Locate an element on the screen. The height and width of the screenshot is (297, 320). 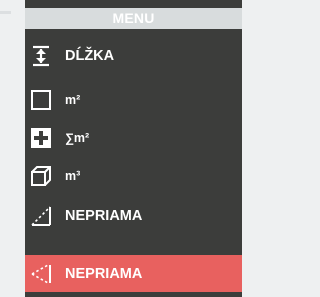
background-divider is located at coordinates (5, 12).